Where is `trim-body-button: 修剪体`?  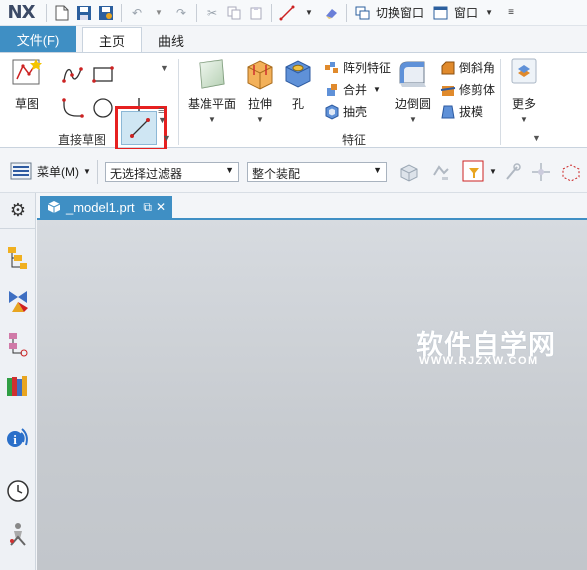 trim-body-button: 修剪体 is located at coordinates (467, 89).